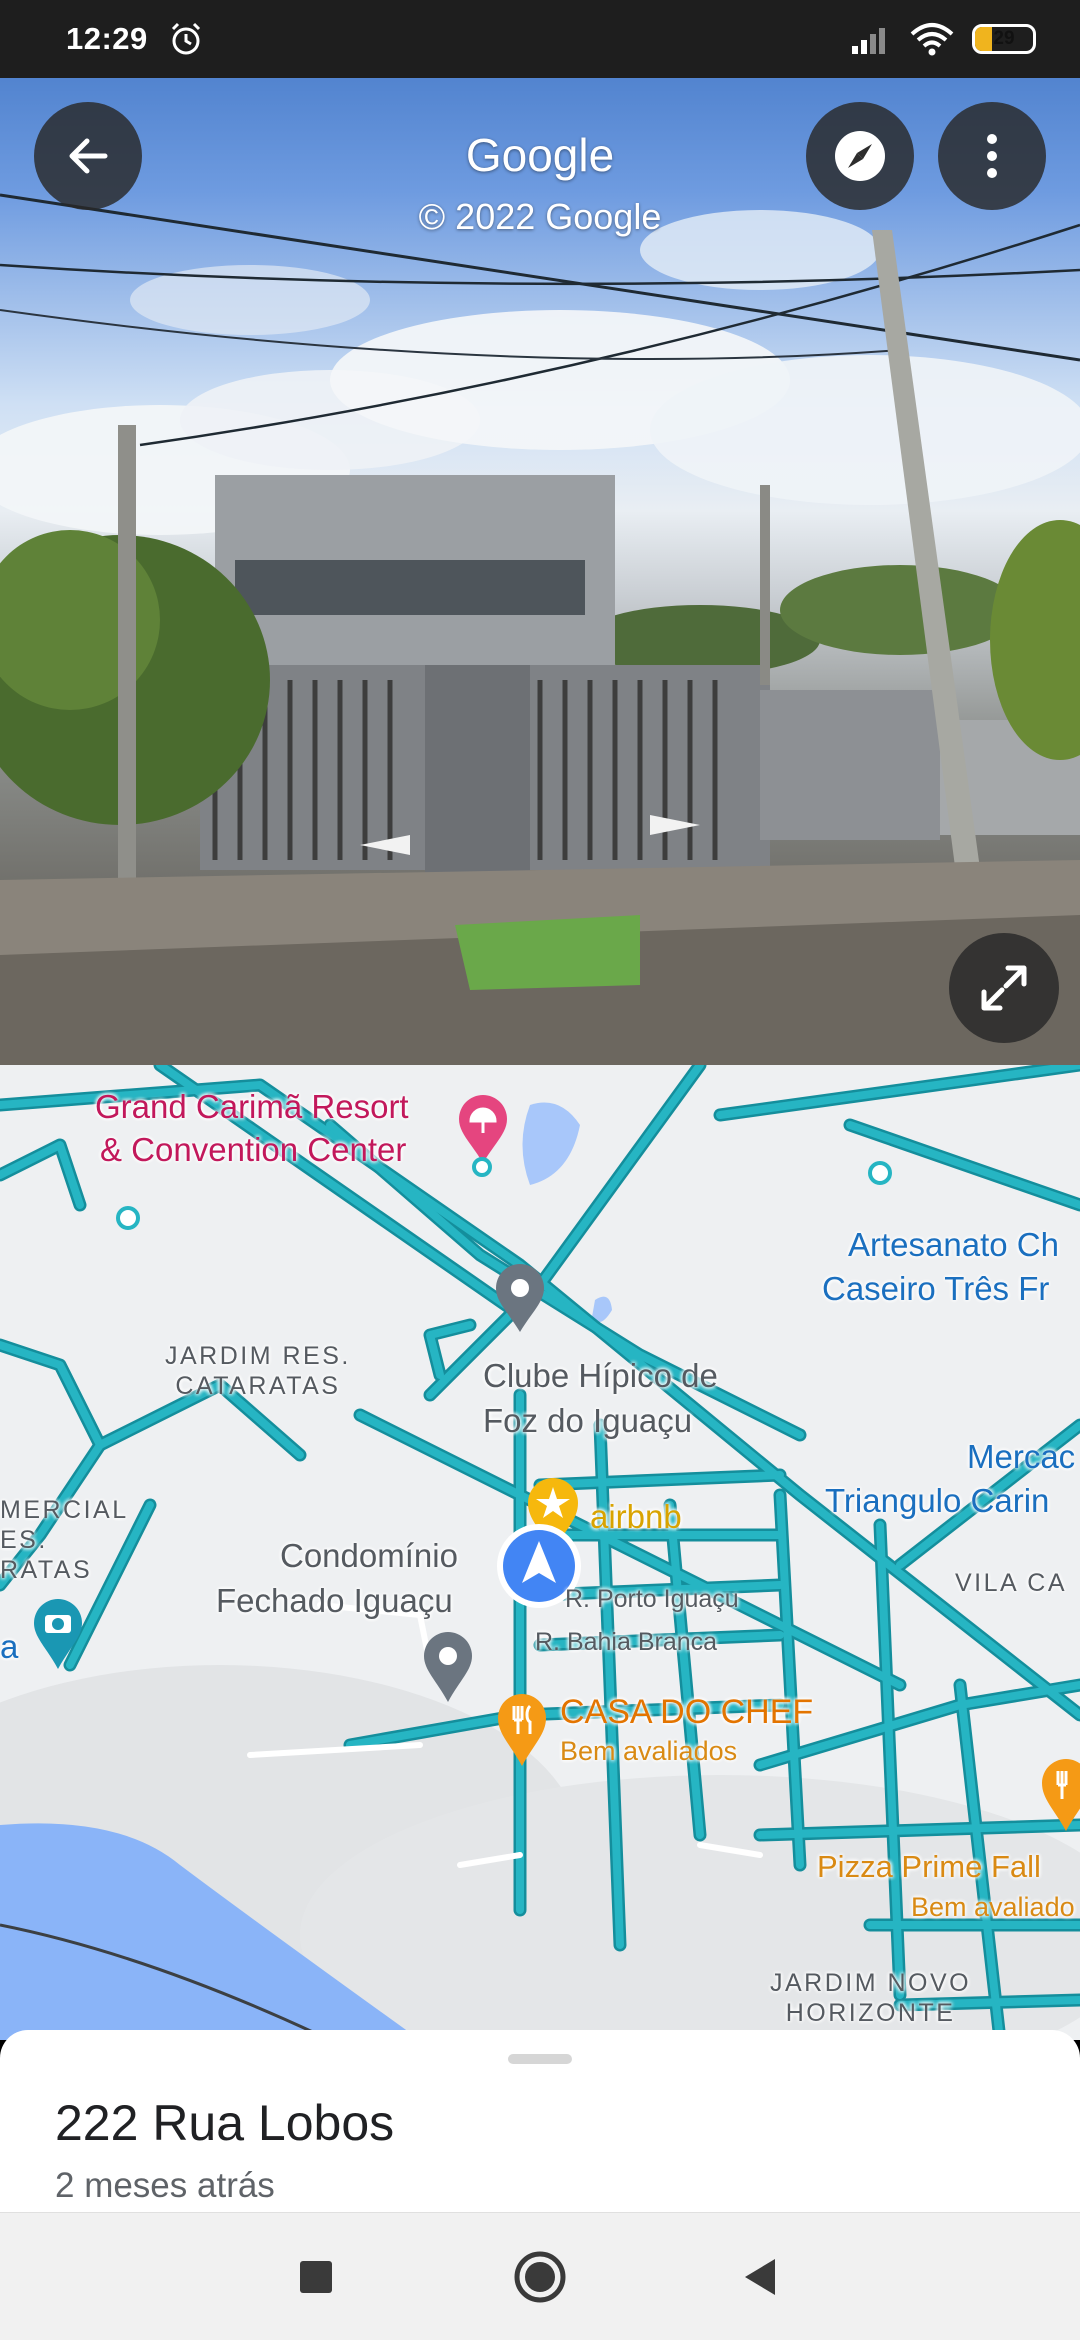  Describe the element at coordinates (1011, 1583) in the screenshot. I see `area-label-vila: VILA CA` at that location.